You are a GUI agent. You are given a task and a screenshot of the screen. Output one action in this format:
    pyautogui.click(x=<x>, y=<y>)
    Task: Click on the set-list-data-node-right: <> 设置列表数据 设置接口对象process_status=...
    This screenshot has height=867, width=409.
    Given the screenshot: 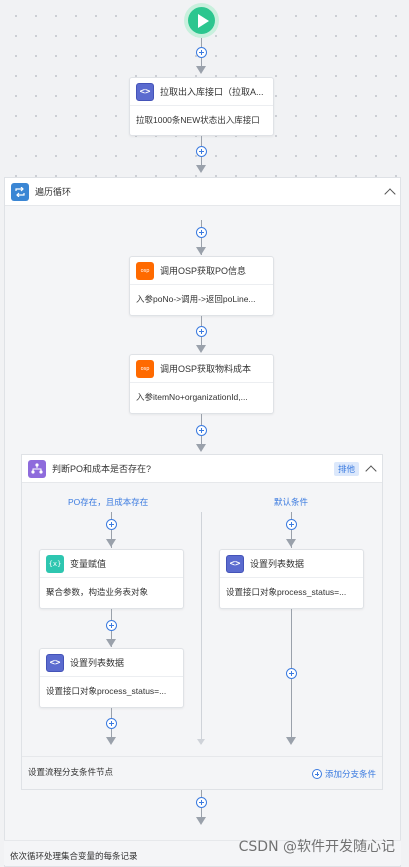 What is the action you would take?
    pyautogui.click(x=291, y=579)
    